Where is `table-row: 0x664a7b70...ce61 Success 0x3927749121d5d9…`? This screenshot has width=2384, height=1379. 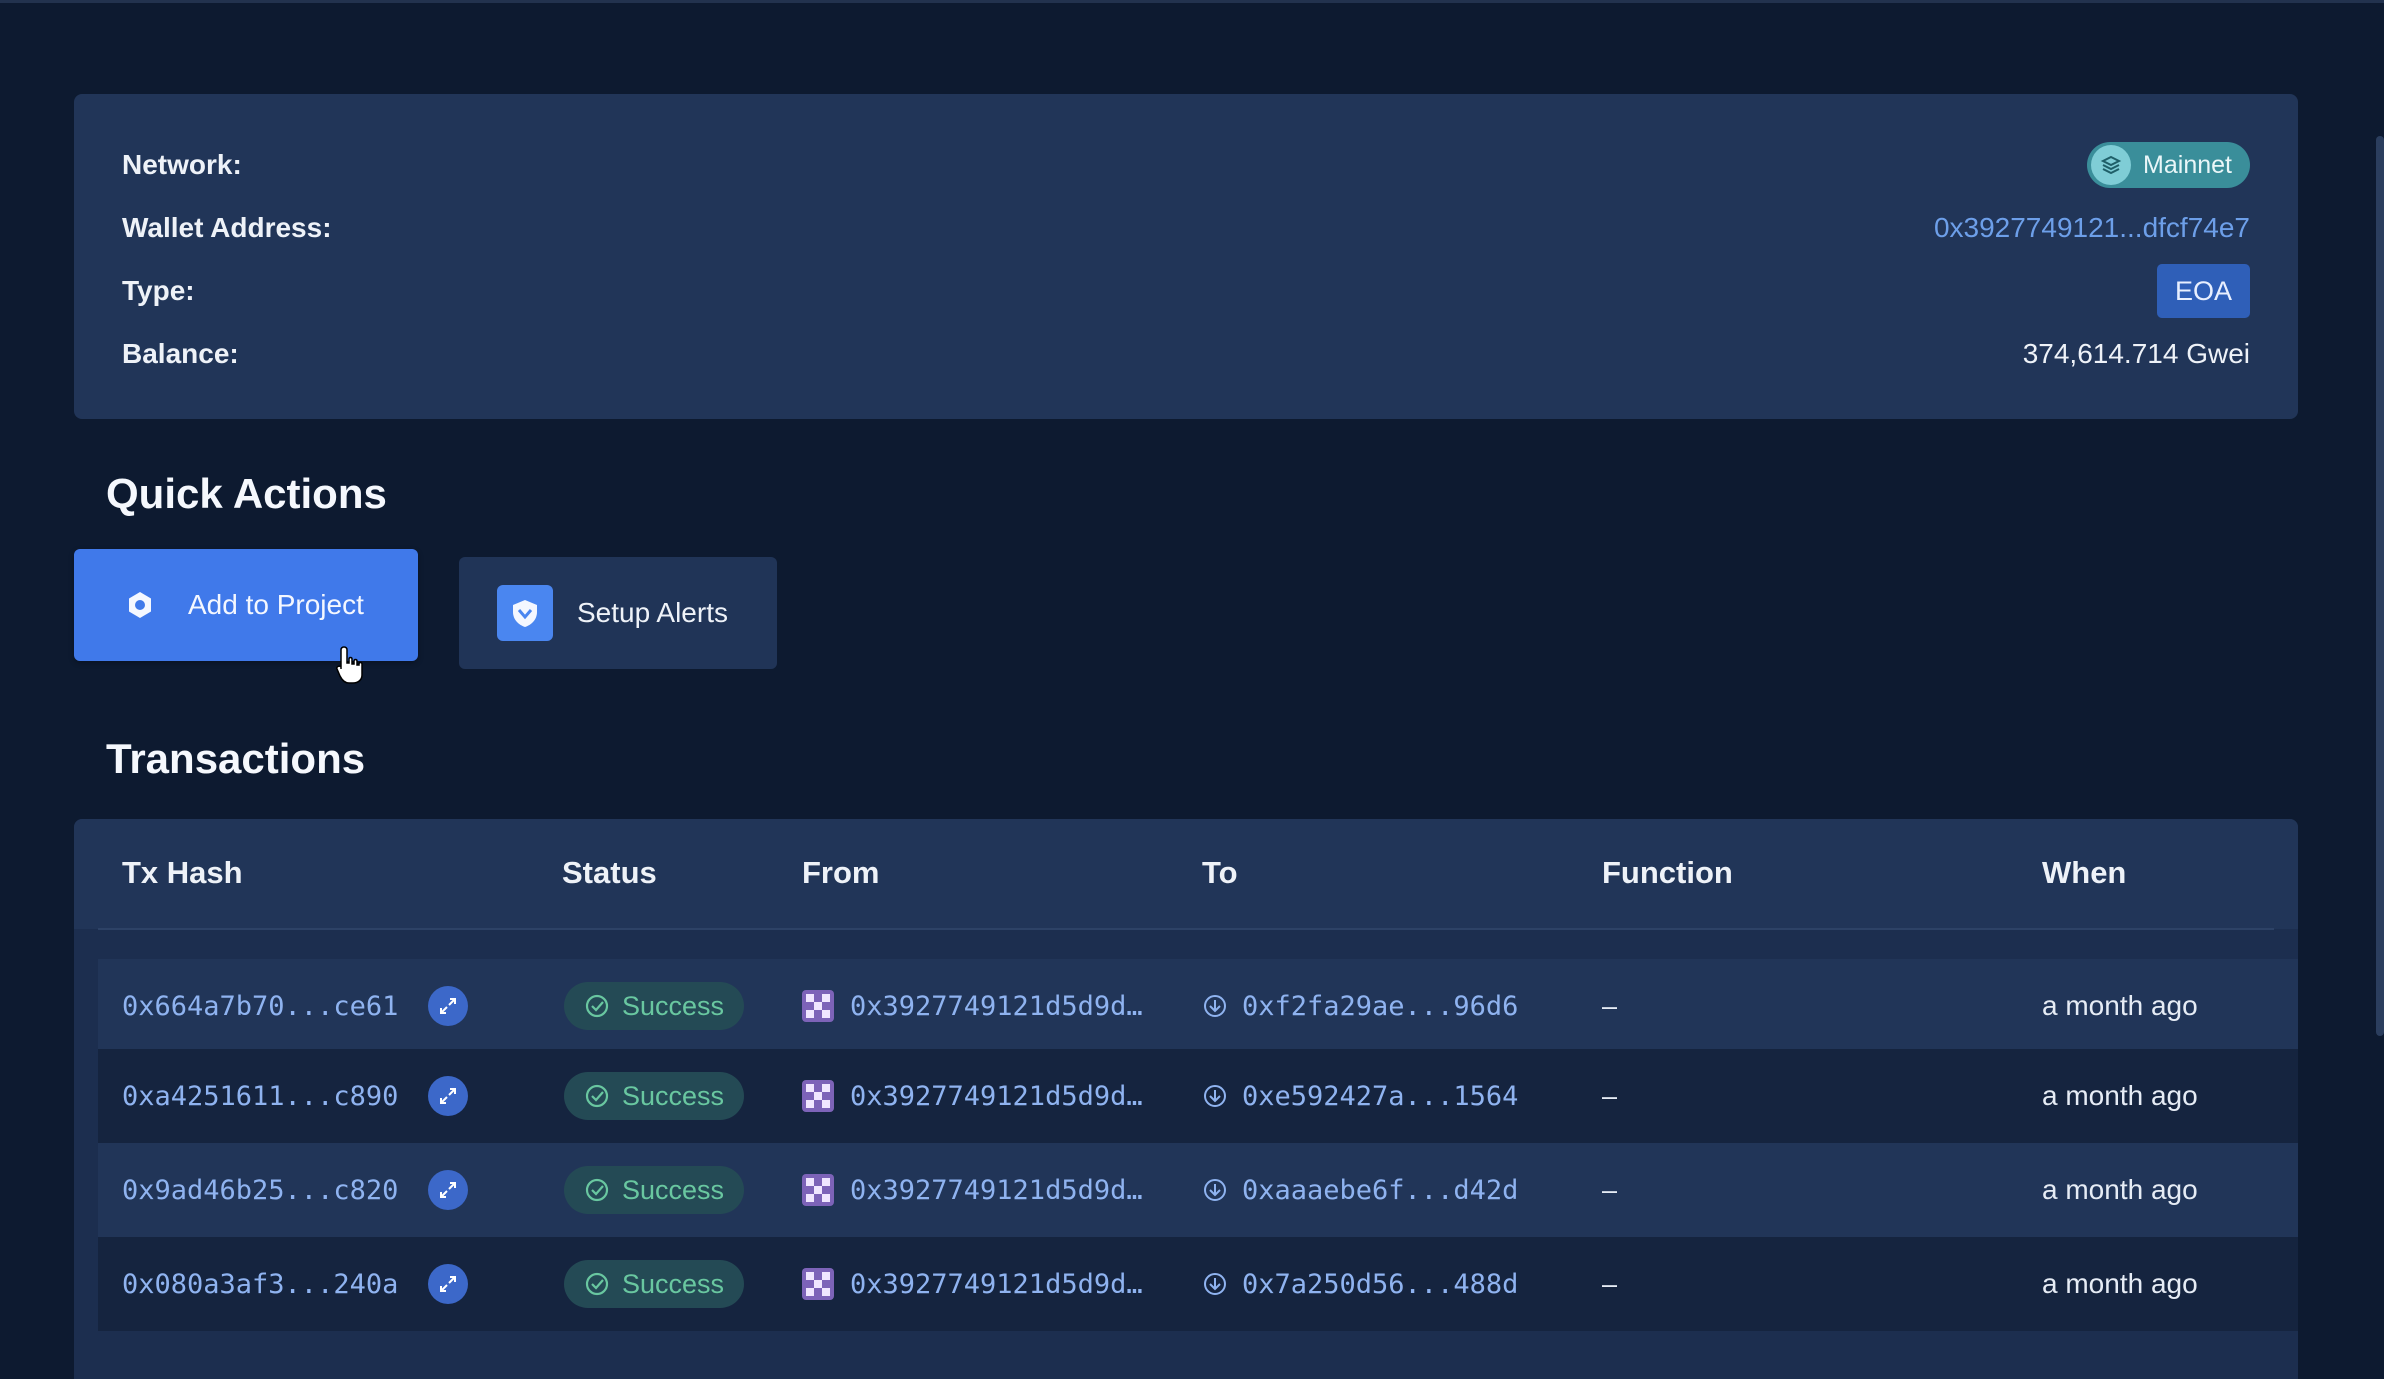
table-row: 0x664a7b70...ce61 Success 0x3927749121d5d9… is located at coordinates (1198, 1006).